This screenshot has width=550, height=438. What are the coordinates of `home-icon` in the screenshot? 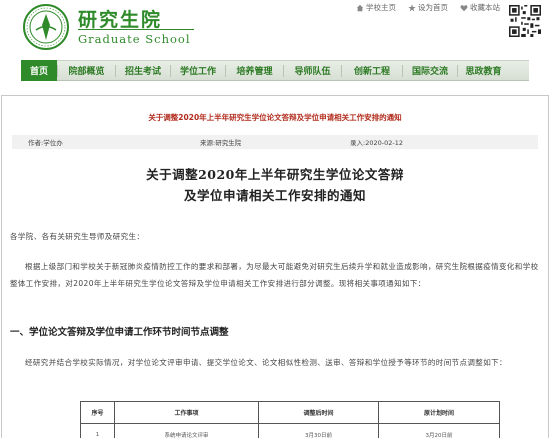 It's located at (360, 7).